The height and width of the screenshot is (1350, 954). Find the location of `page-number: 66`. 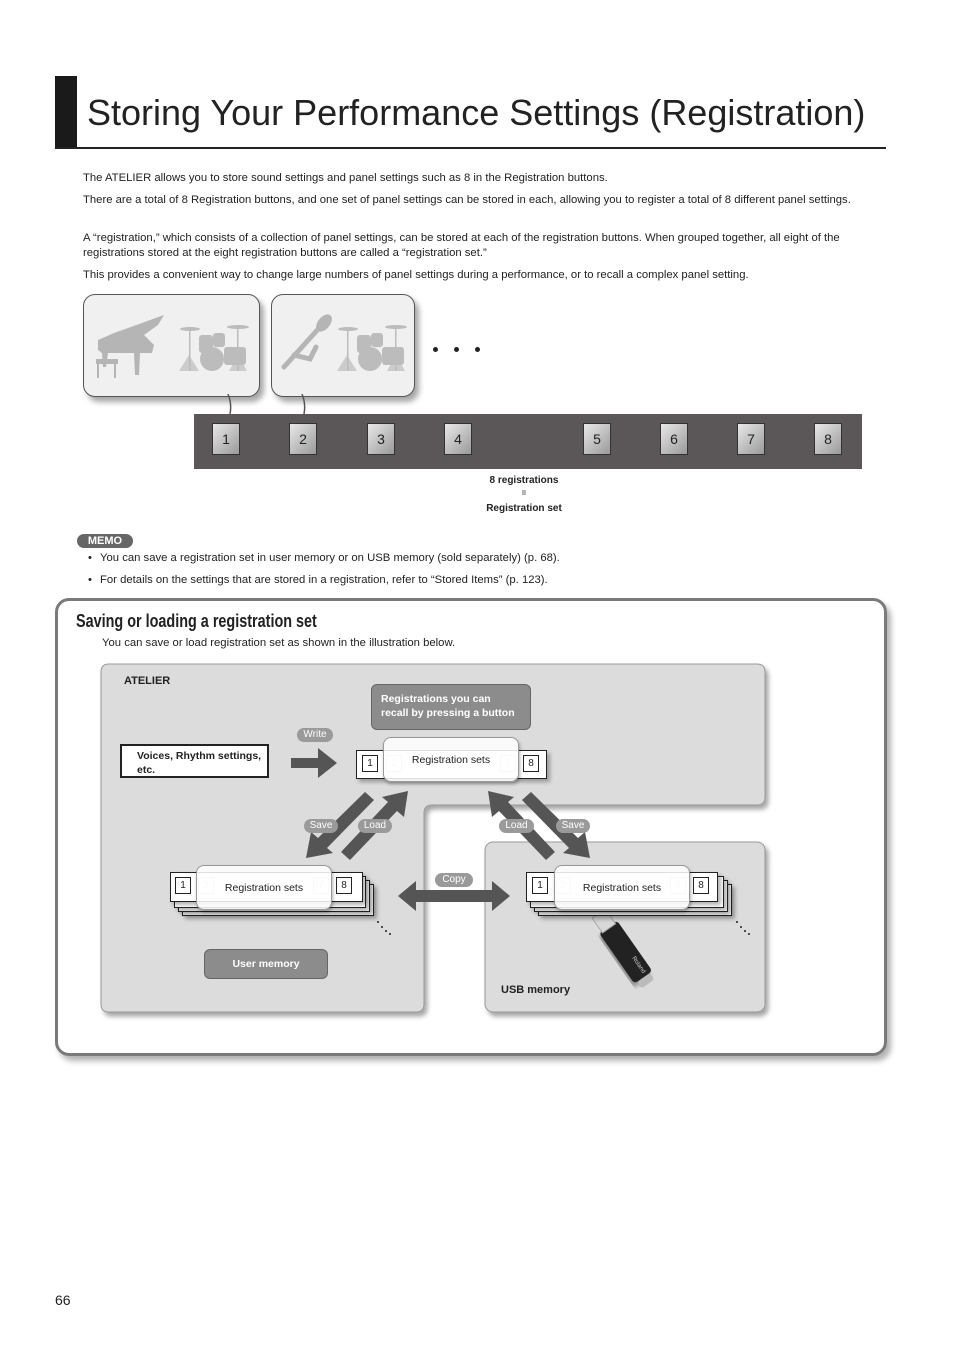

page-number: 66 is located at coordinates (63, 1300).